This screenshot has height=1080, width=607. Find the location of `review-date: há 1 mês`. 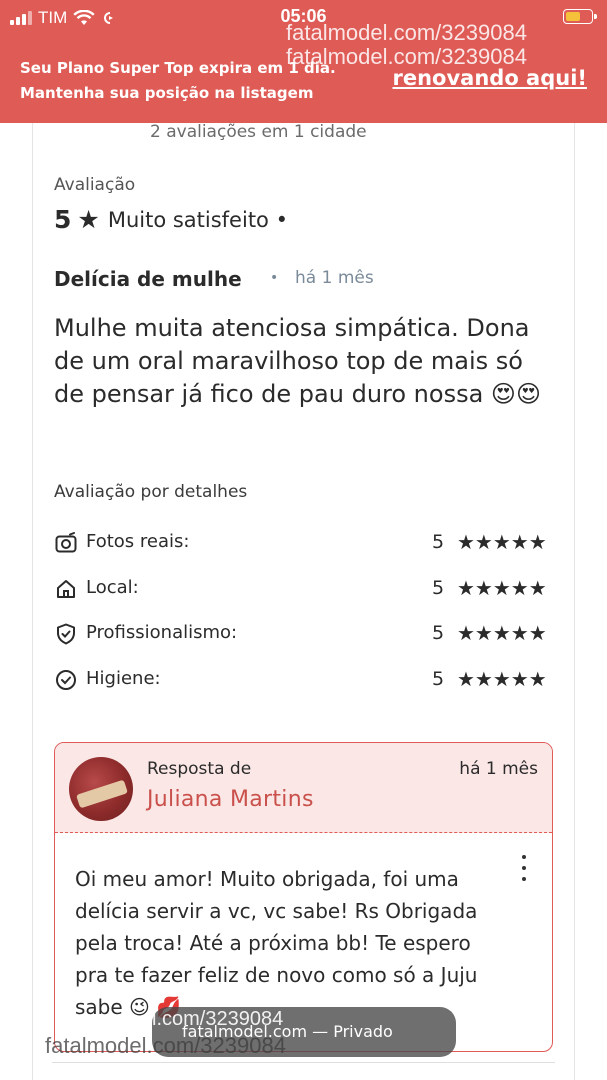

review-date: há 1 mês is located at coordinates (334, 278).